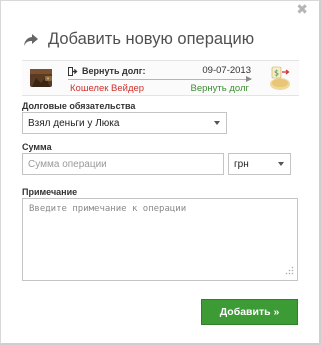 The height and width of the screenshot is (345, 321). Describe the element at coordinates (107, 88) in the screenshot. I see `source-account: Кошелек Вейдер` at that location.